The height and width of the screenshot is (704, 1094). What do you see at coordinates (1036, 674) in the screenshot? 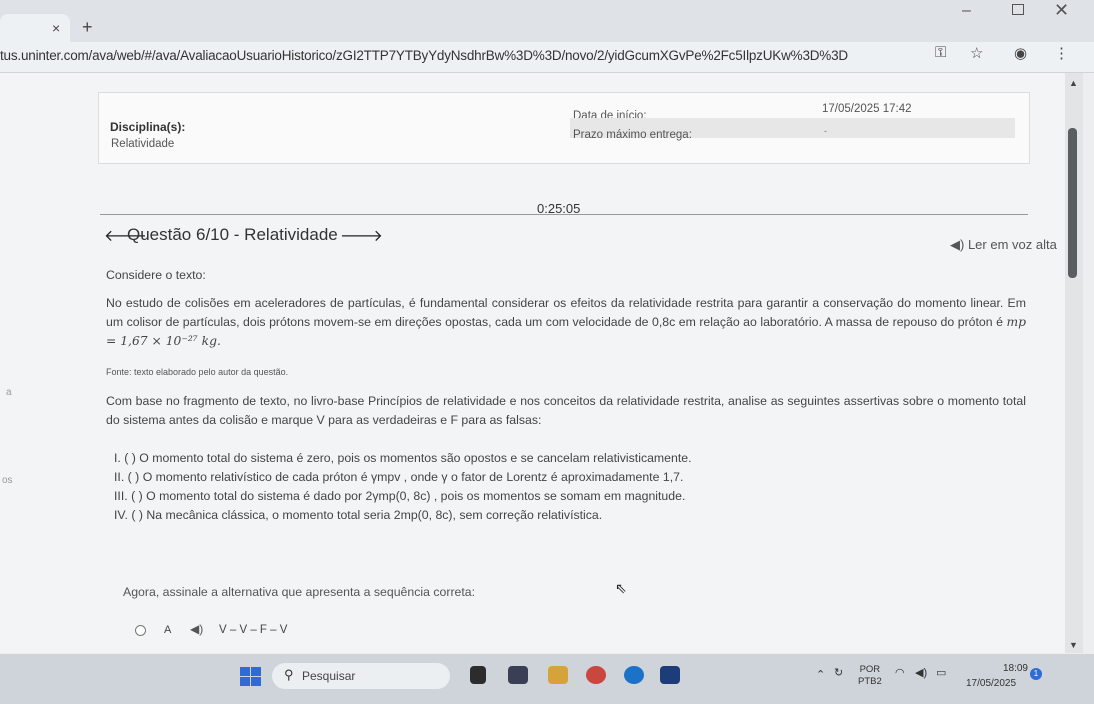
I see `notification-badge: 1` at bounding box center [1036, 674].